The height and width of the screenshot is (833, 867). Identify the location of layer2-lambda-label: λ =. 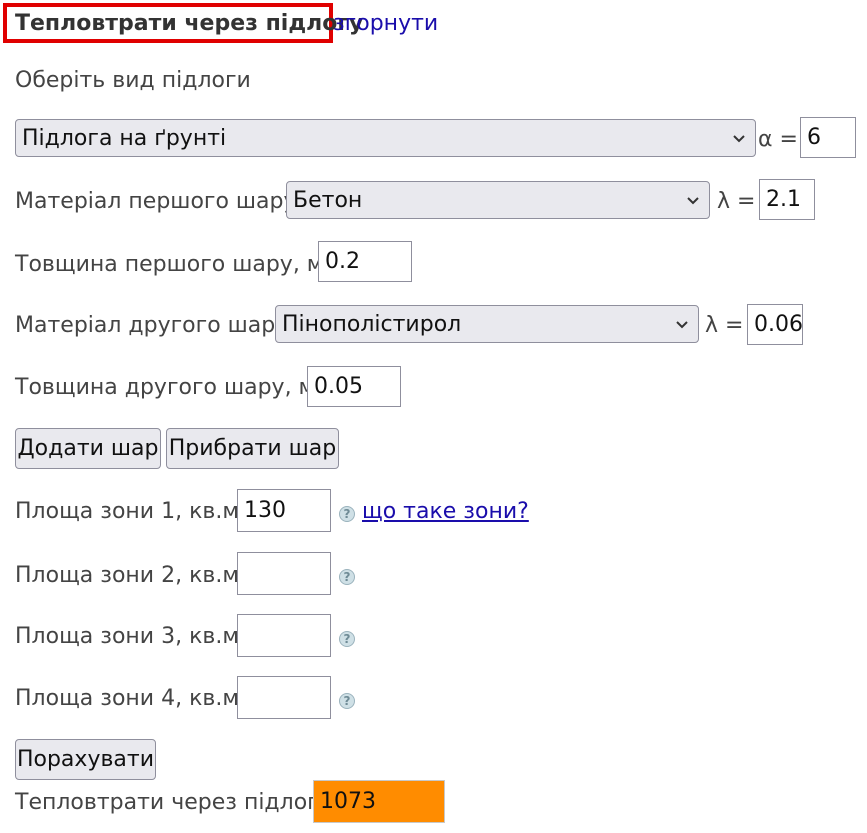
(724, 325).